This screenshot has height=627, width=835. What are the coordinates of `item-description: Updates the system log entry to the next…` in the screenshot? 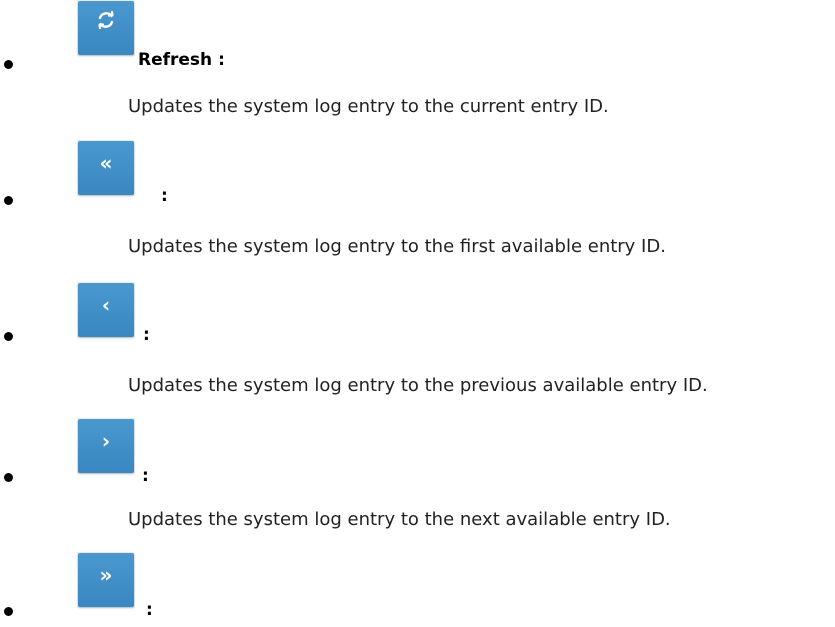 It's located at (399, 519).